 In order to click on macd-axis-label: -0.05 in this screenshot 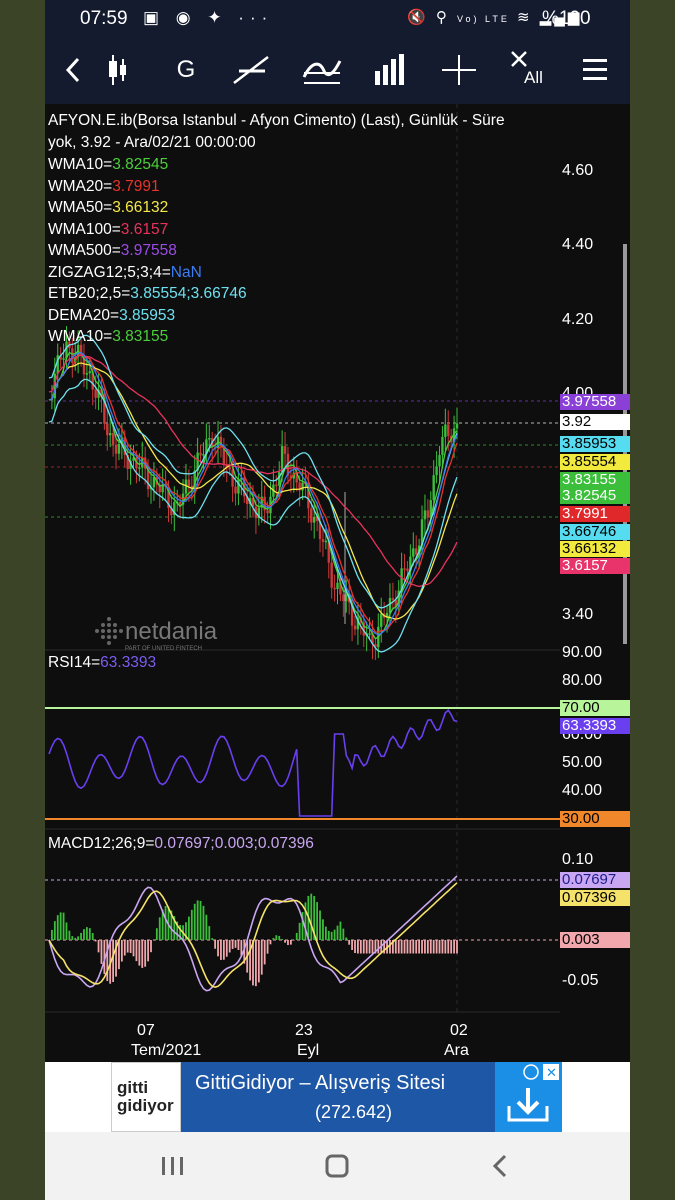, I will do `click(580, 980)`.